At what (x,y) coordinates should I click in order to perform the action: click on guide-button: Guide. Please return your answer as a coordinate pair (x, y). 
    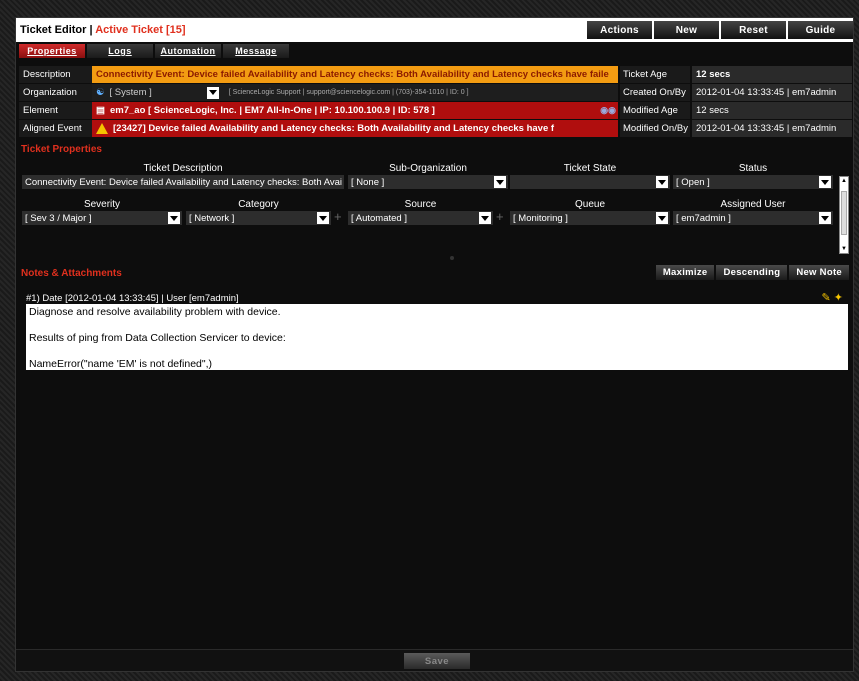
    Looking at the image, I should click on (820, 30).